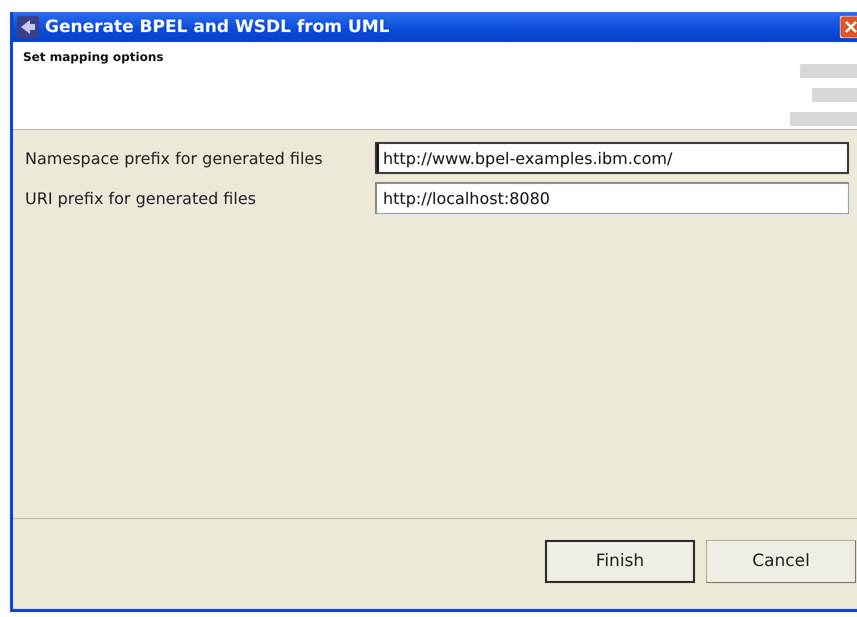  I want to click on page-title: Set mapping options, so click(93, 58).